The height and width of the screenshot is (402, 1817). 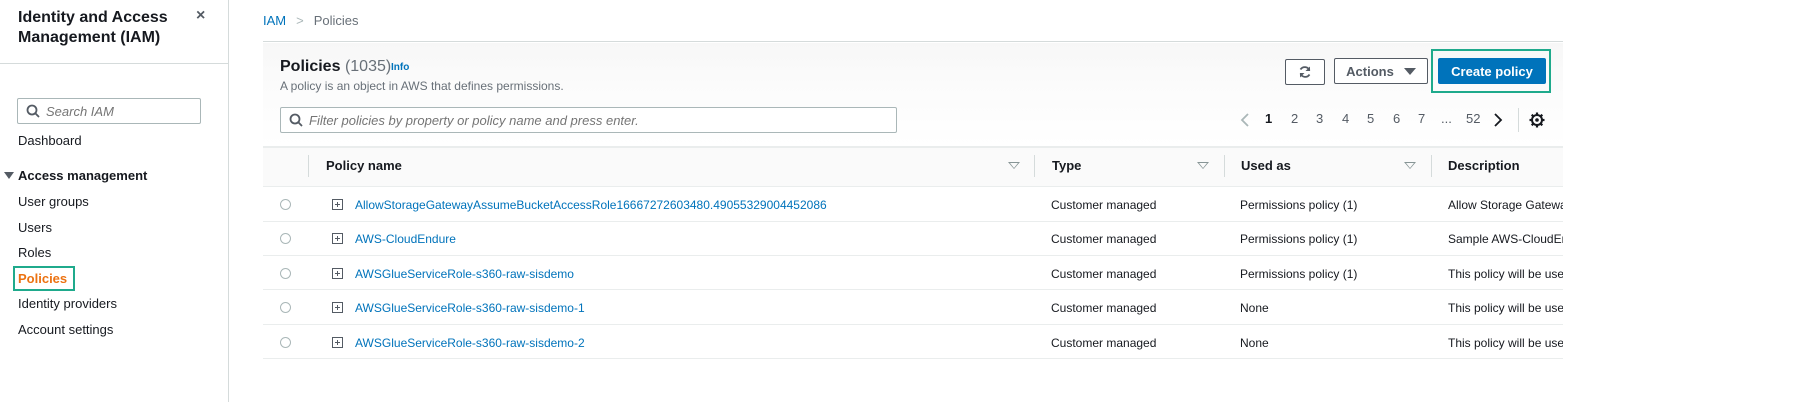 I want to click on chevron-right-icon: >, so click(x=300, y=20).